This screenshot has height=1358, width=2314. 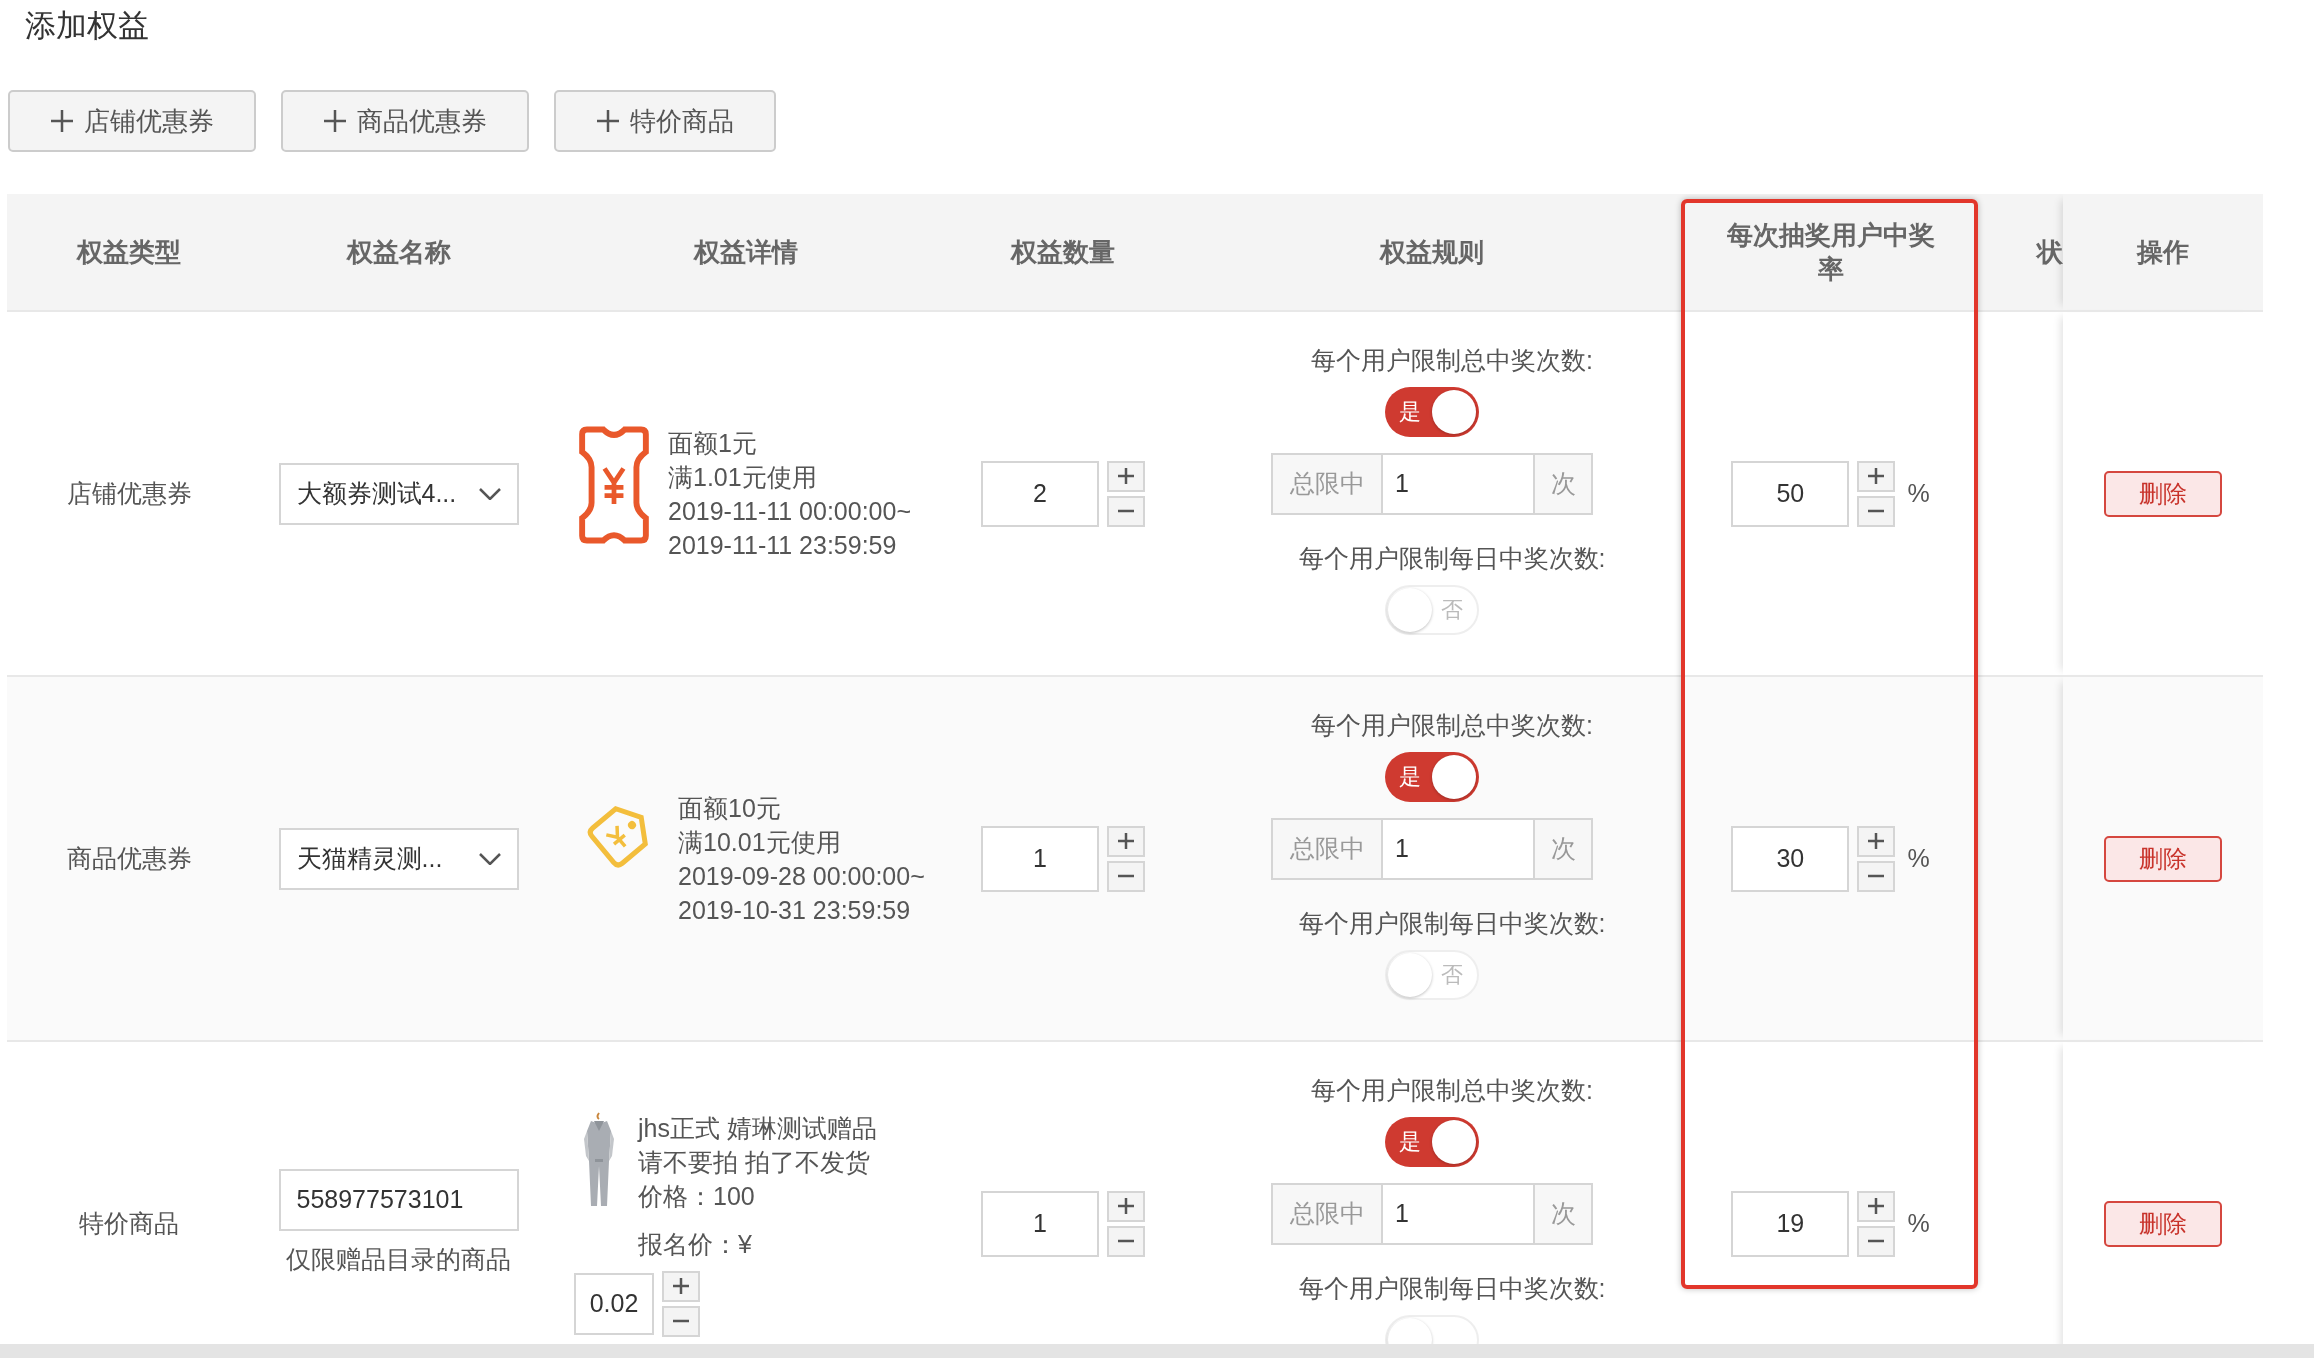 I want to click on detail-text: 2019-11-11 23:59:59, so click(x=783, y=545).